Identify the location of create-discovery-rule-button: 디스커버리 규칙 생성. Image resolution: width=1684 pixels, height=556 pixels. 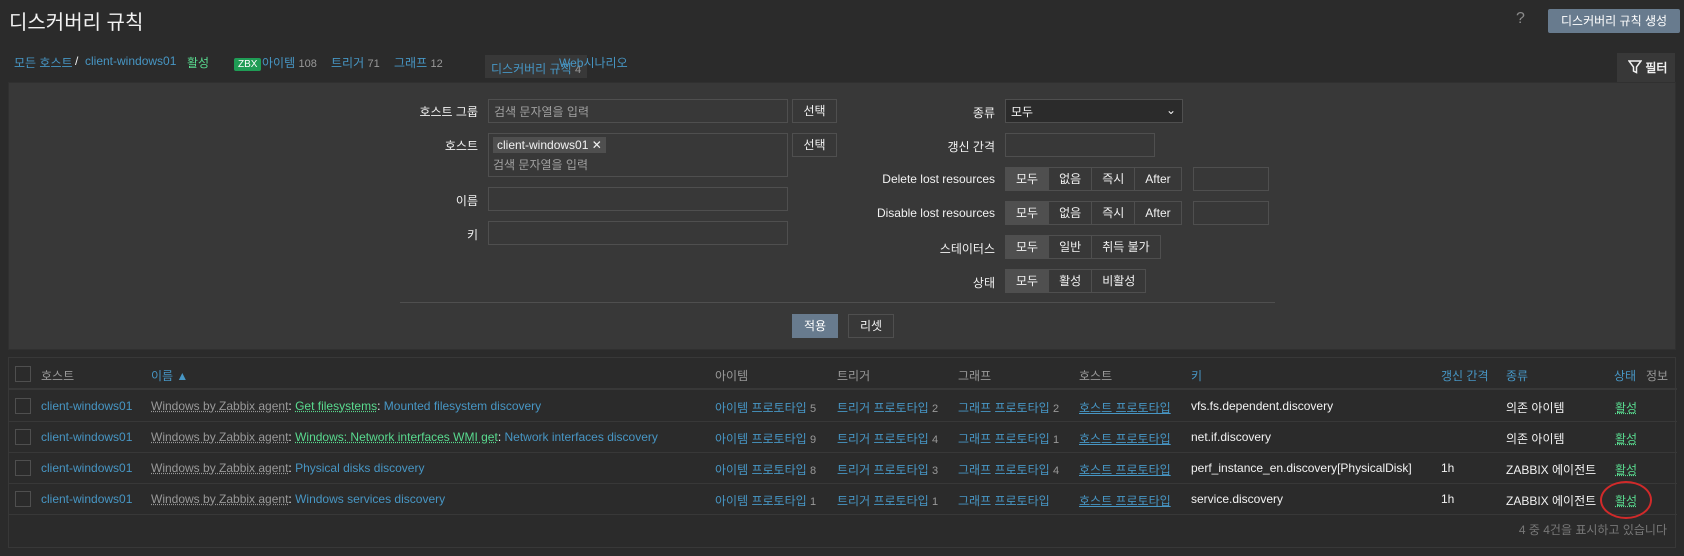
(1614, 21).